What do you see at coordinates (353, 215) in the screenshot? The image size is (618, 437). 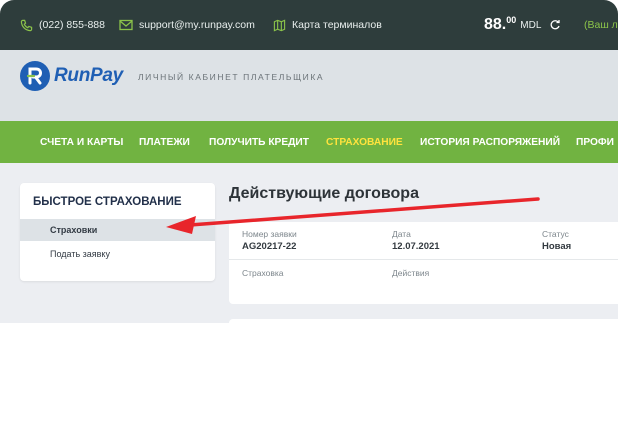 I see `annotation-arrow` at bounding box center [353, 215].